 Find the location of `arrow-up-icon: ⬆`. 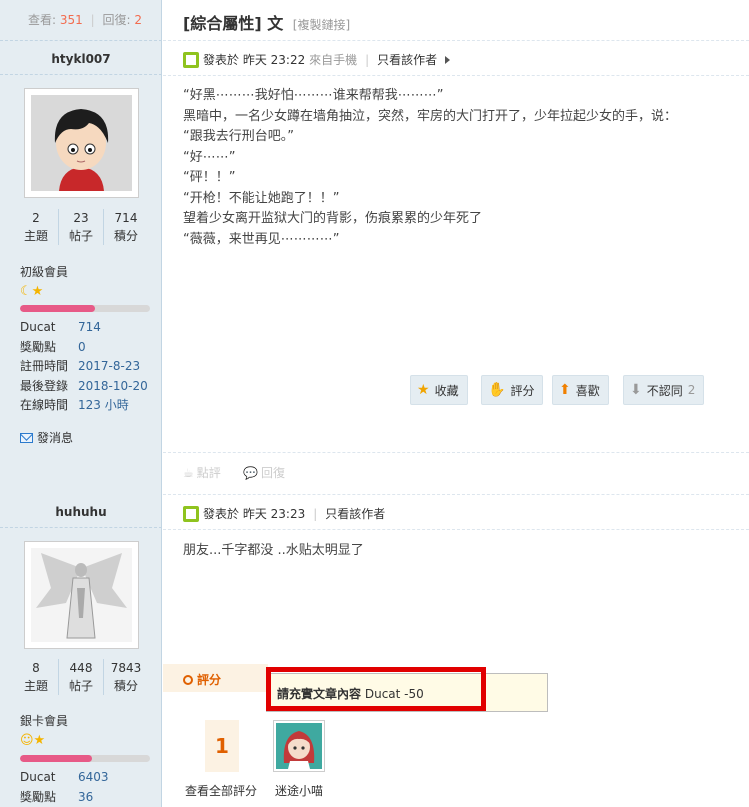

arrow-up-icon: ⬆ is located at coordinates (565, 390).